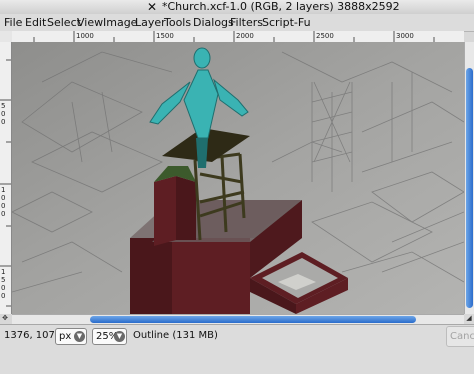 The image size is (474, 374). What do you see at coordinates (35, 22) in the screenshot?
I see `menu-edit: Edit` at bounding box center [35, 22].